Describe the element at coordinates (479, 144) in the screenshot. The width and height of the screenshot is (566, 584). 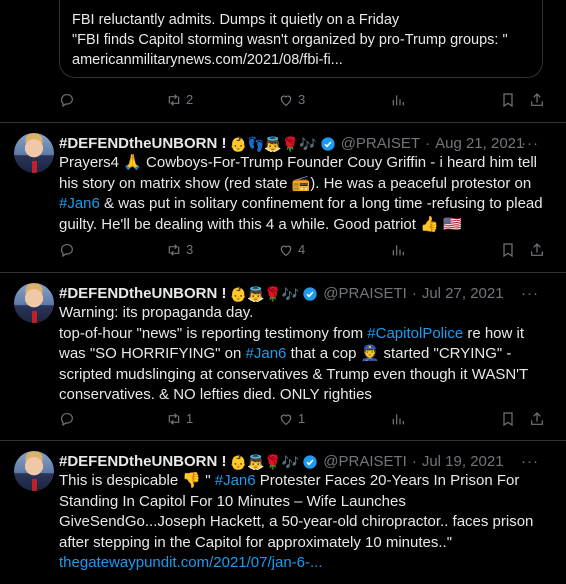
I see `tweet-date: Aug 21, 2021` at that location.